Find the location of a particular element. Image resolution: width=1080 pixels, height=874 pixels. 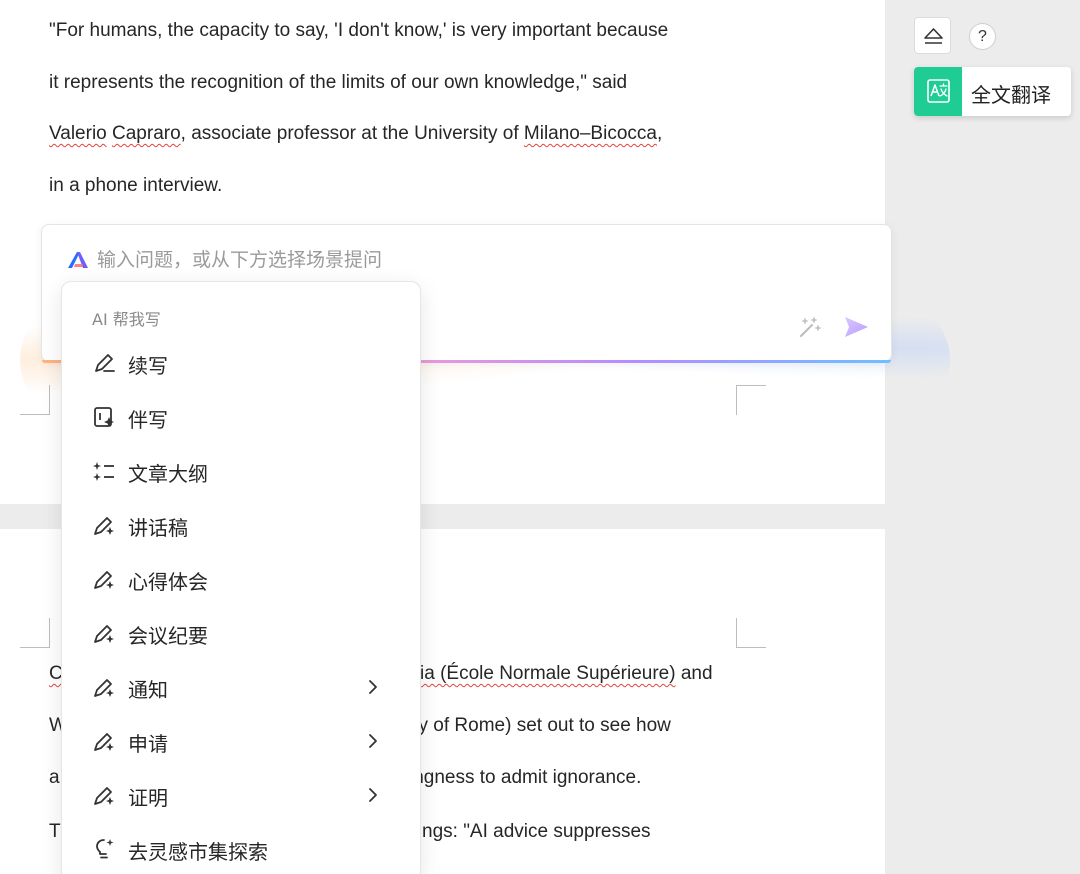

doc-line: ity of Rome) set out to see how is located at coordinates (540, 725).